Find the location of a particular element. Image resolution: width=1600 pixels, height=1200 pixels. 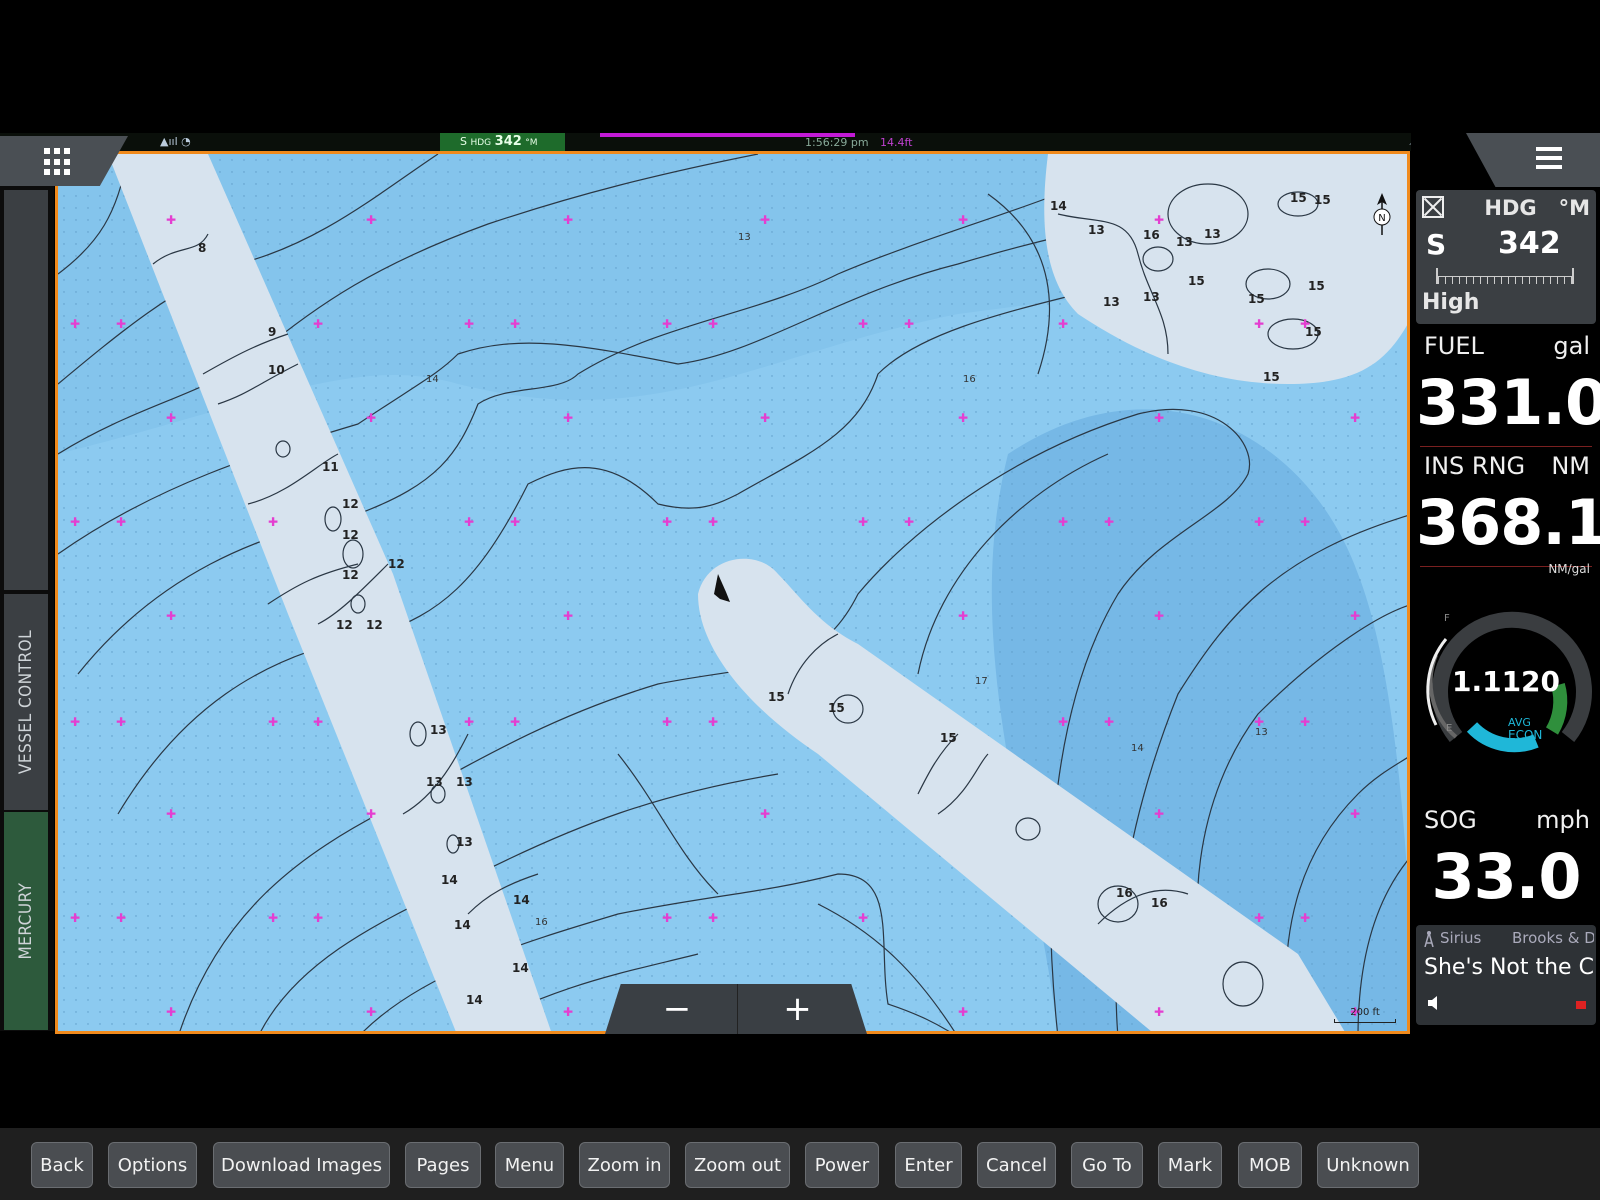

audio-player: Sirius Brooks & Dunn She's Not the Ch is located at coordinates (1506, 975).